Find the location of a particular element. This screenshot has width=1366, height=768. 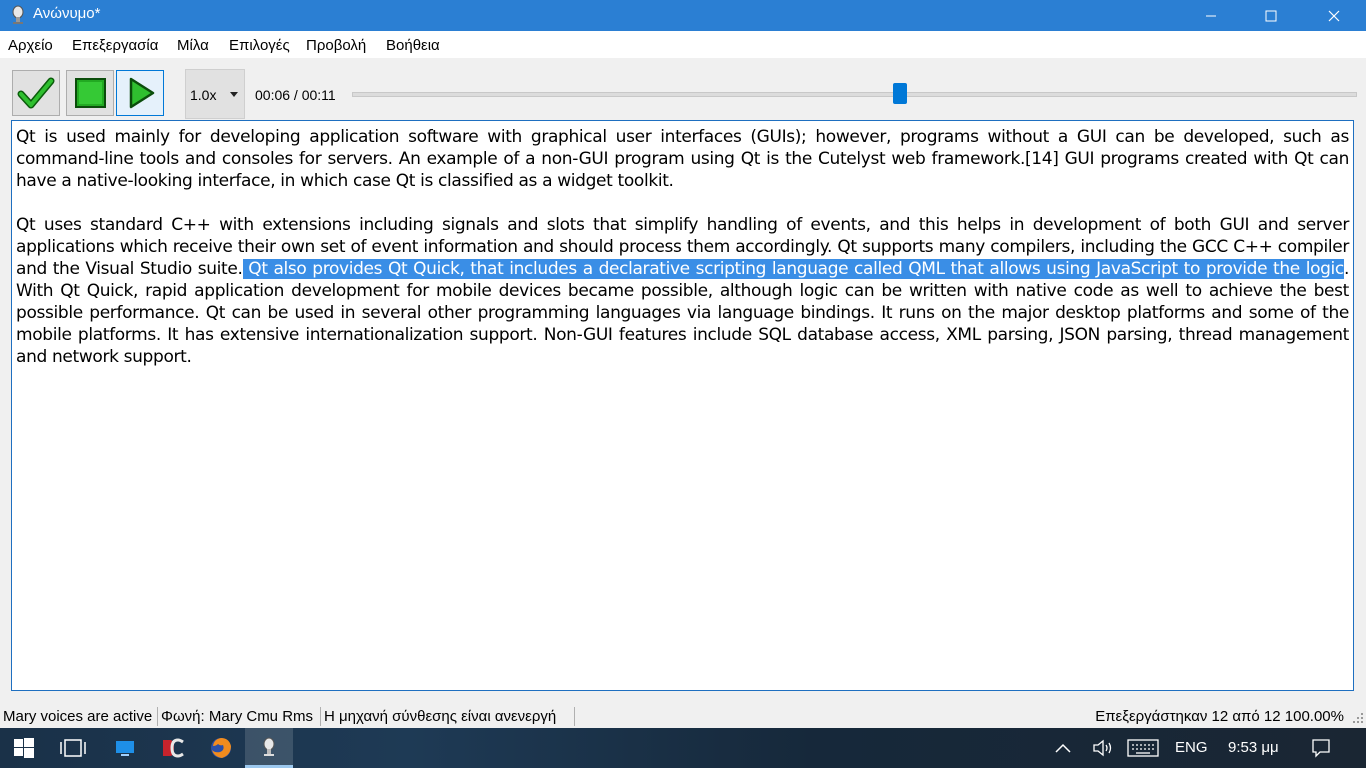

play-icon is located at coordinates (142, 93).